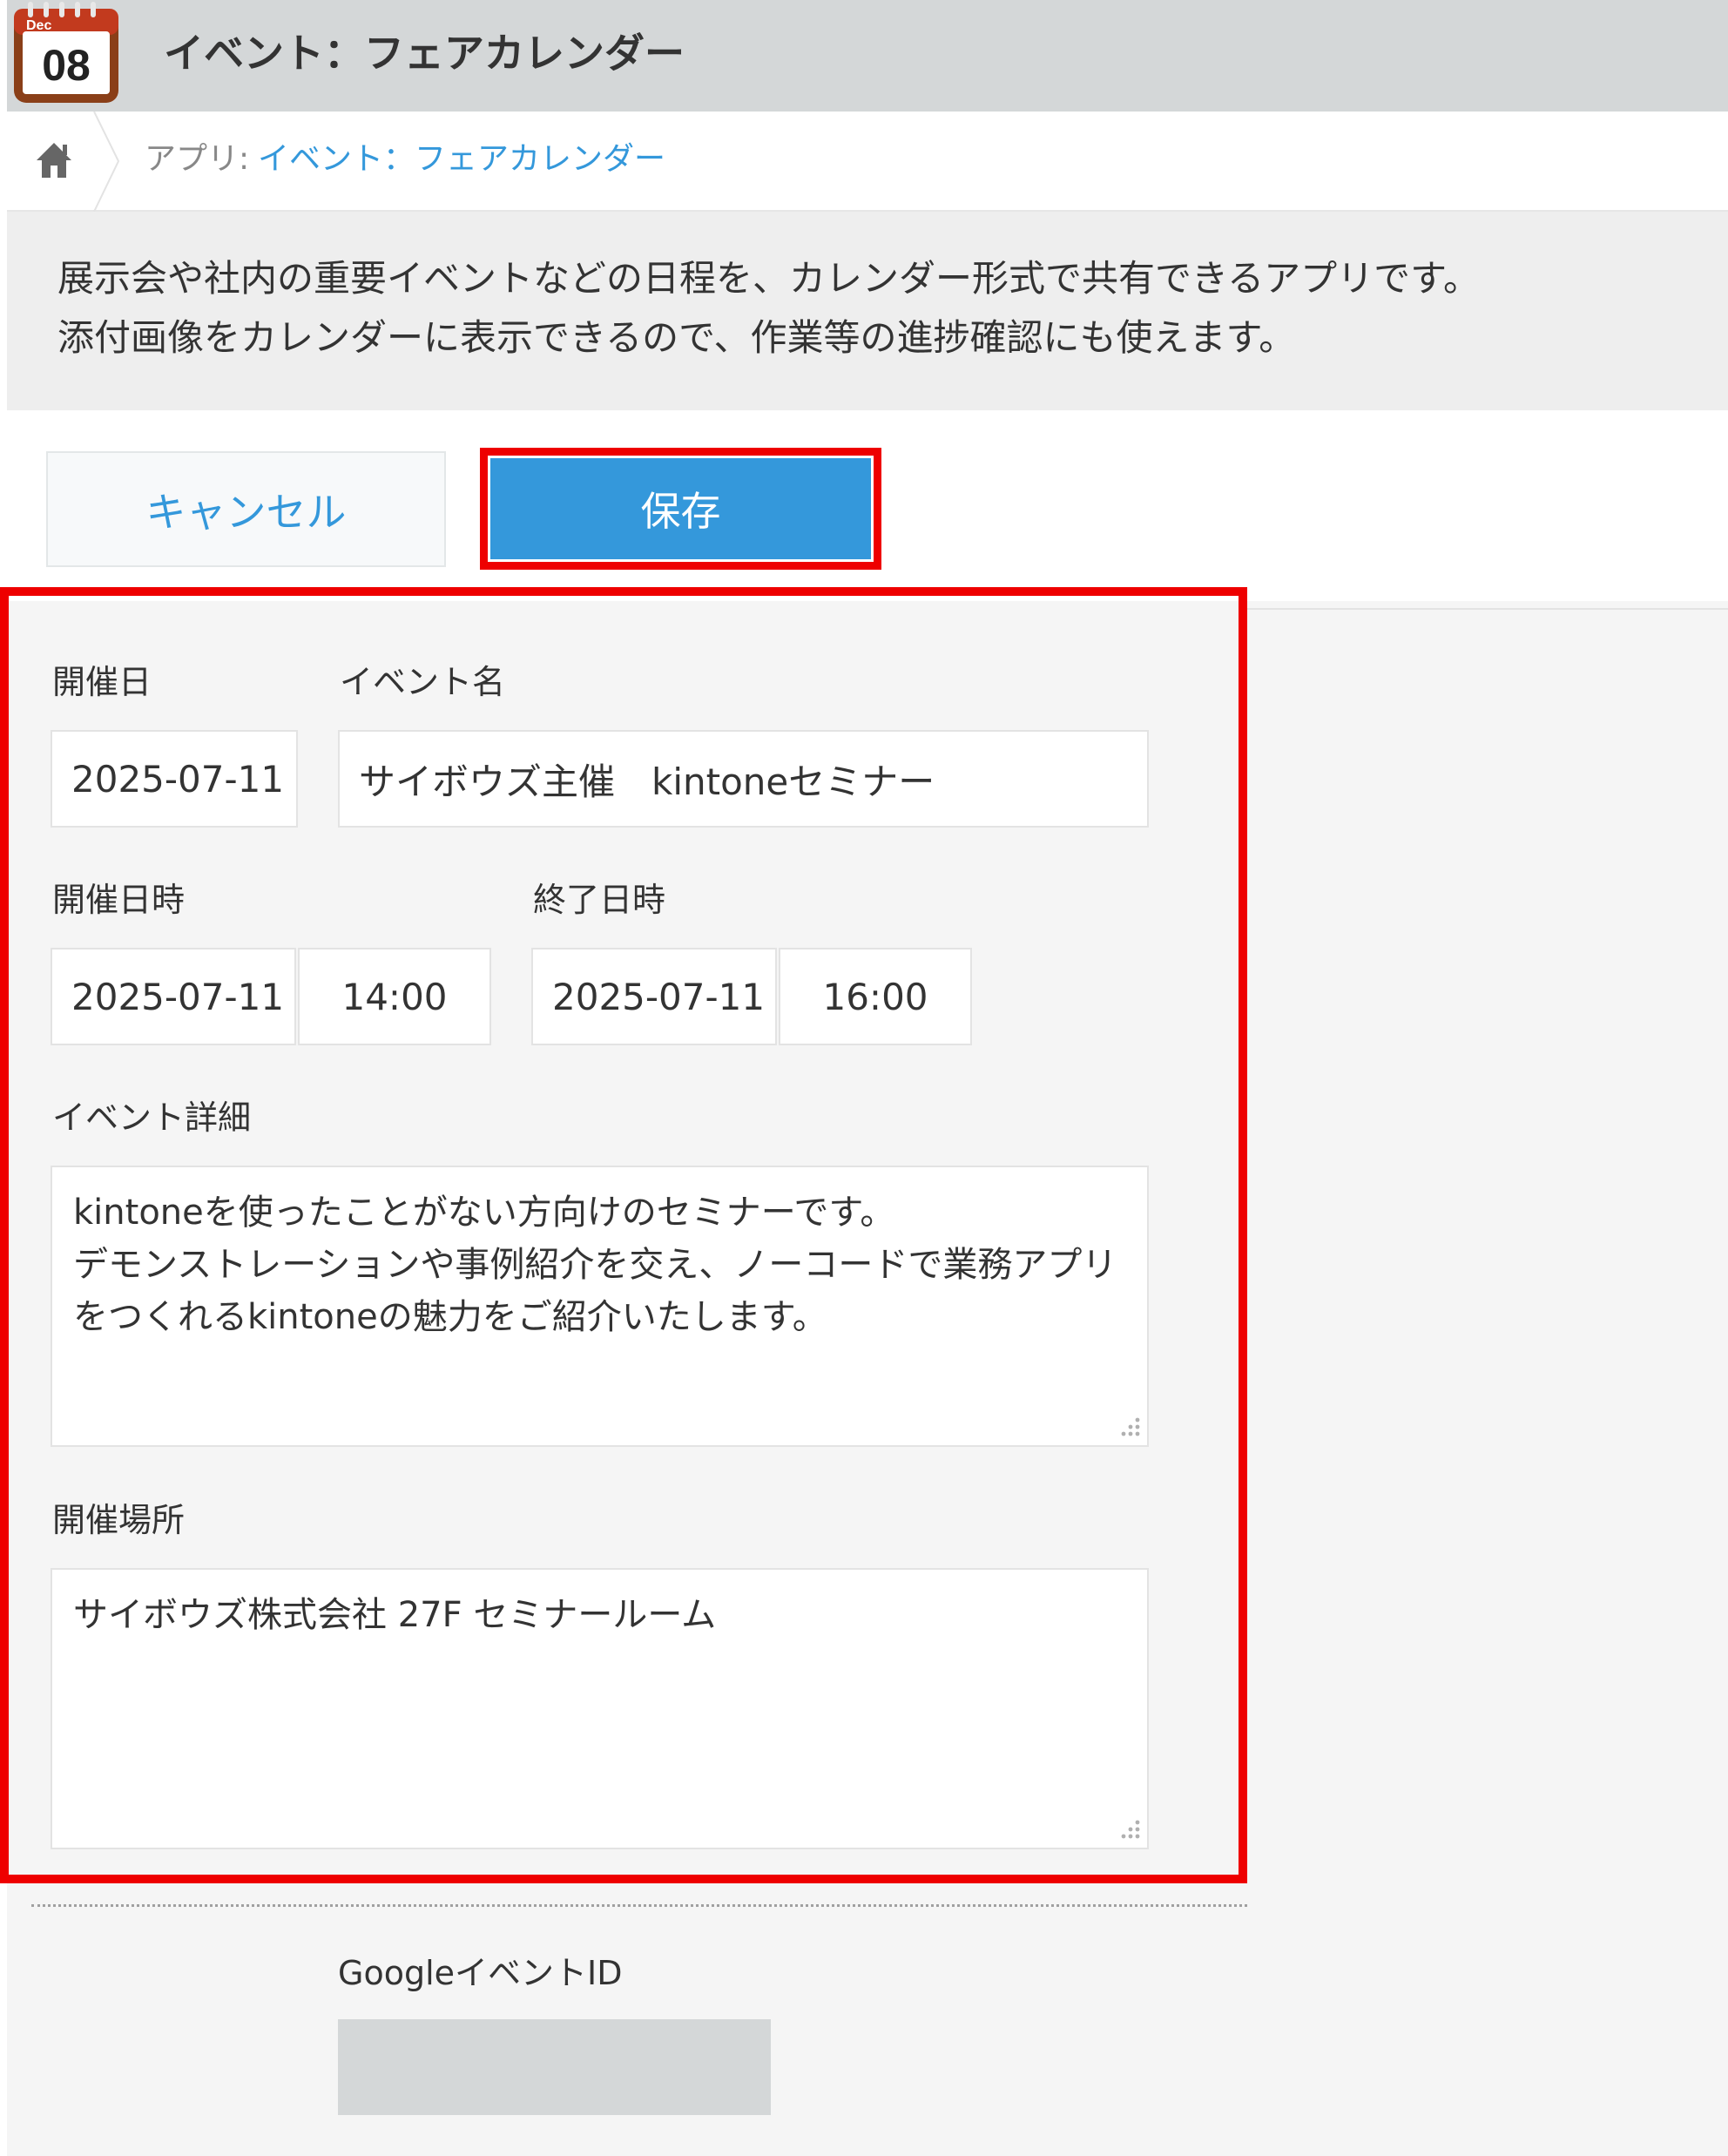 This screenshot has width=1728, height=2156. What do you see at coordinates (639, 1905) in the screenshot?
I see `section-divider` at bounding box center [639, 1905].